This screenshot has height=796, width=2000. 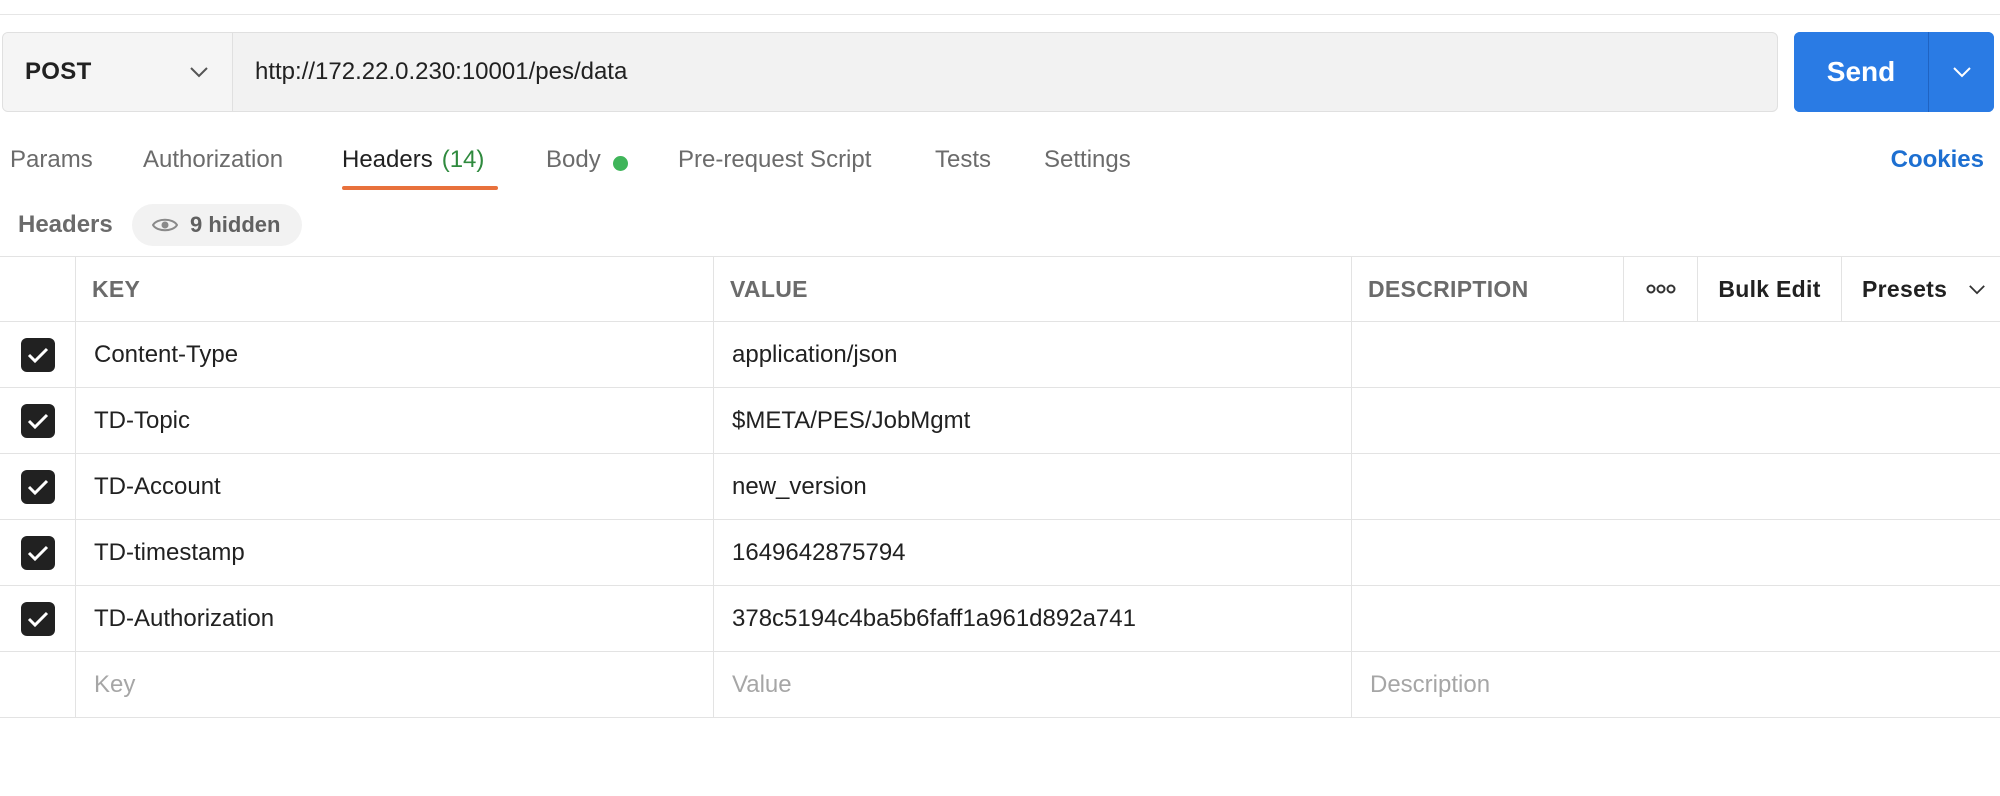 I want to click on table-header-row: KEY VALUE DESCRIPTION Bulk Edit Presets, so click(x=1000, y=289).